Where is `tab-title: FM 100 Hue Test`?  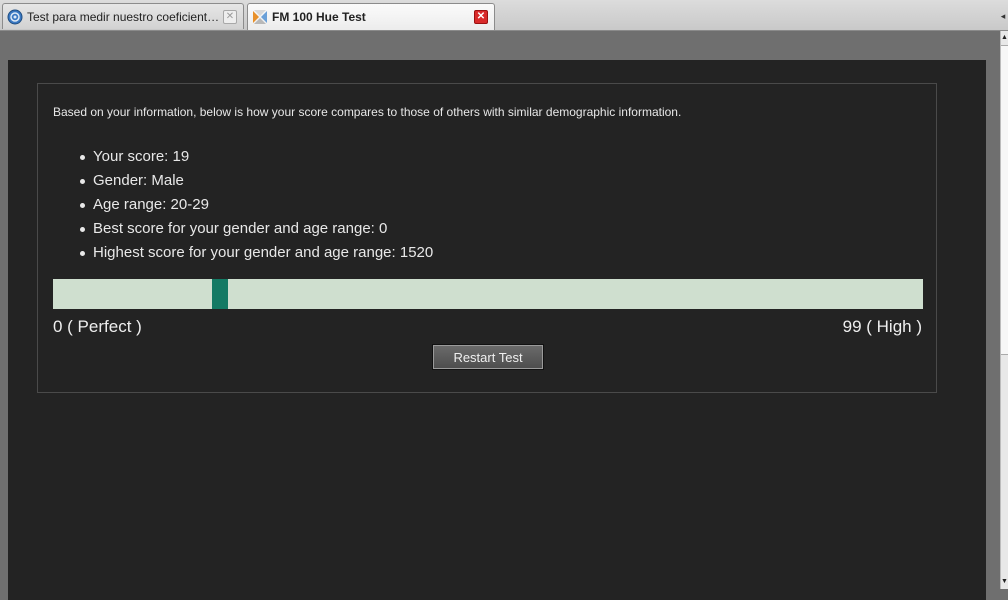 tab-title: FM 100 Hue Test is located at coordinates (319, 17).